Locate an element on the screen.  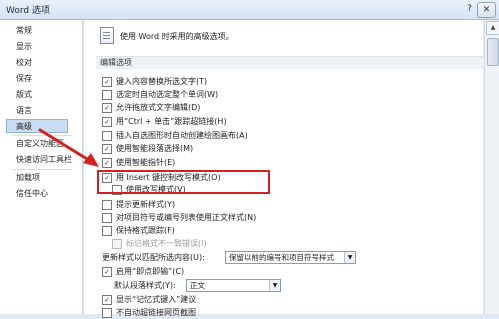
scroll-up-icon: ▲ is located at coordinates (492, 28).